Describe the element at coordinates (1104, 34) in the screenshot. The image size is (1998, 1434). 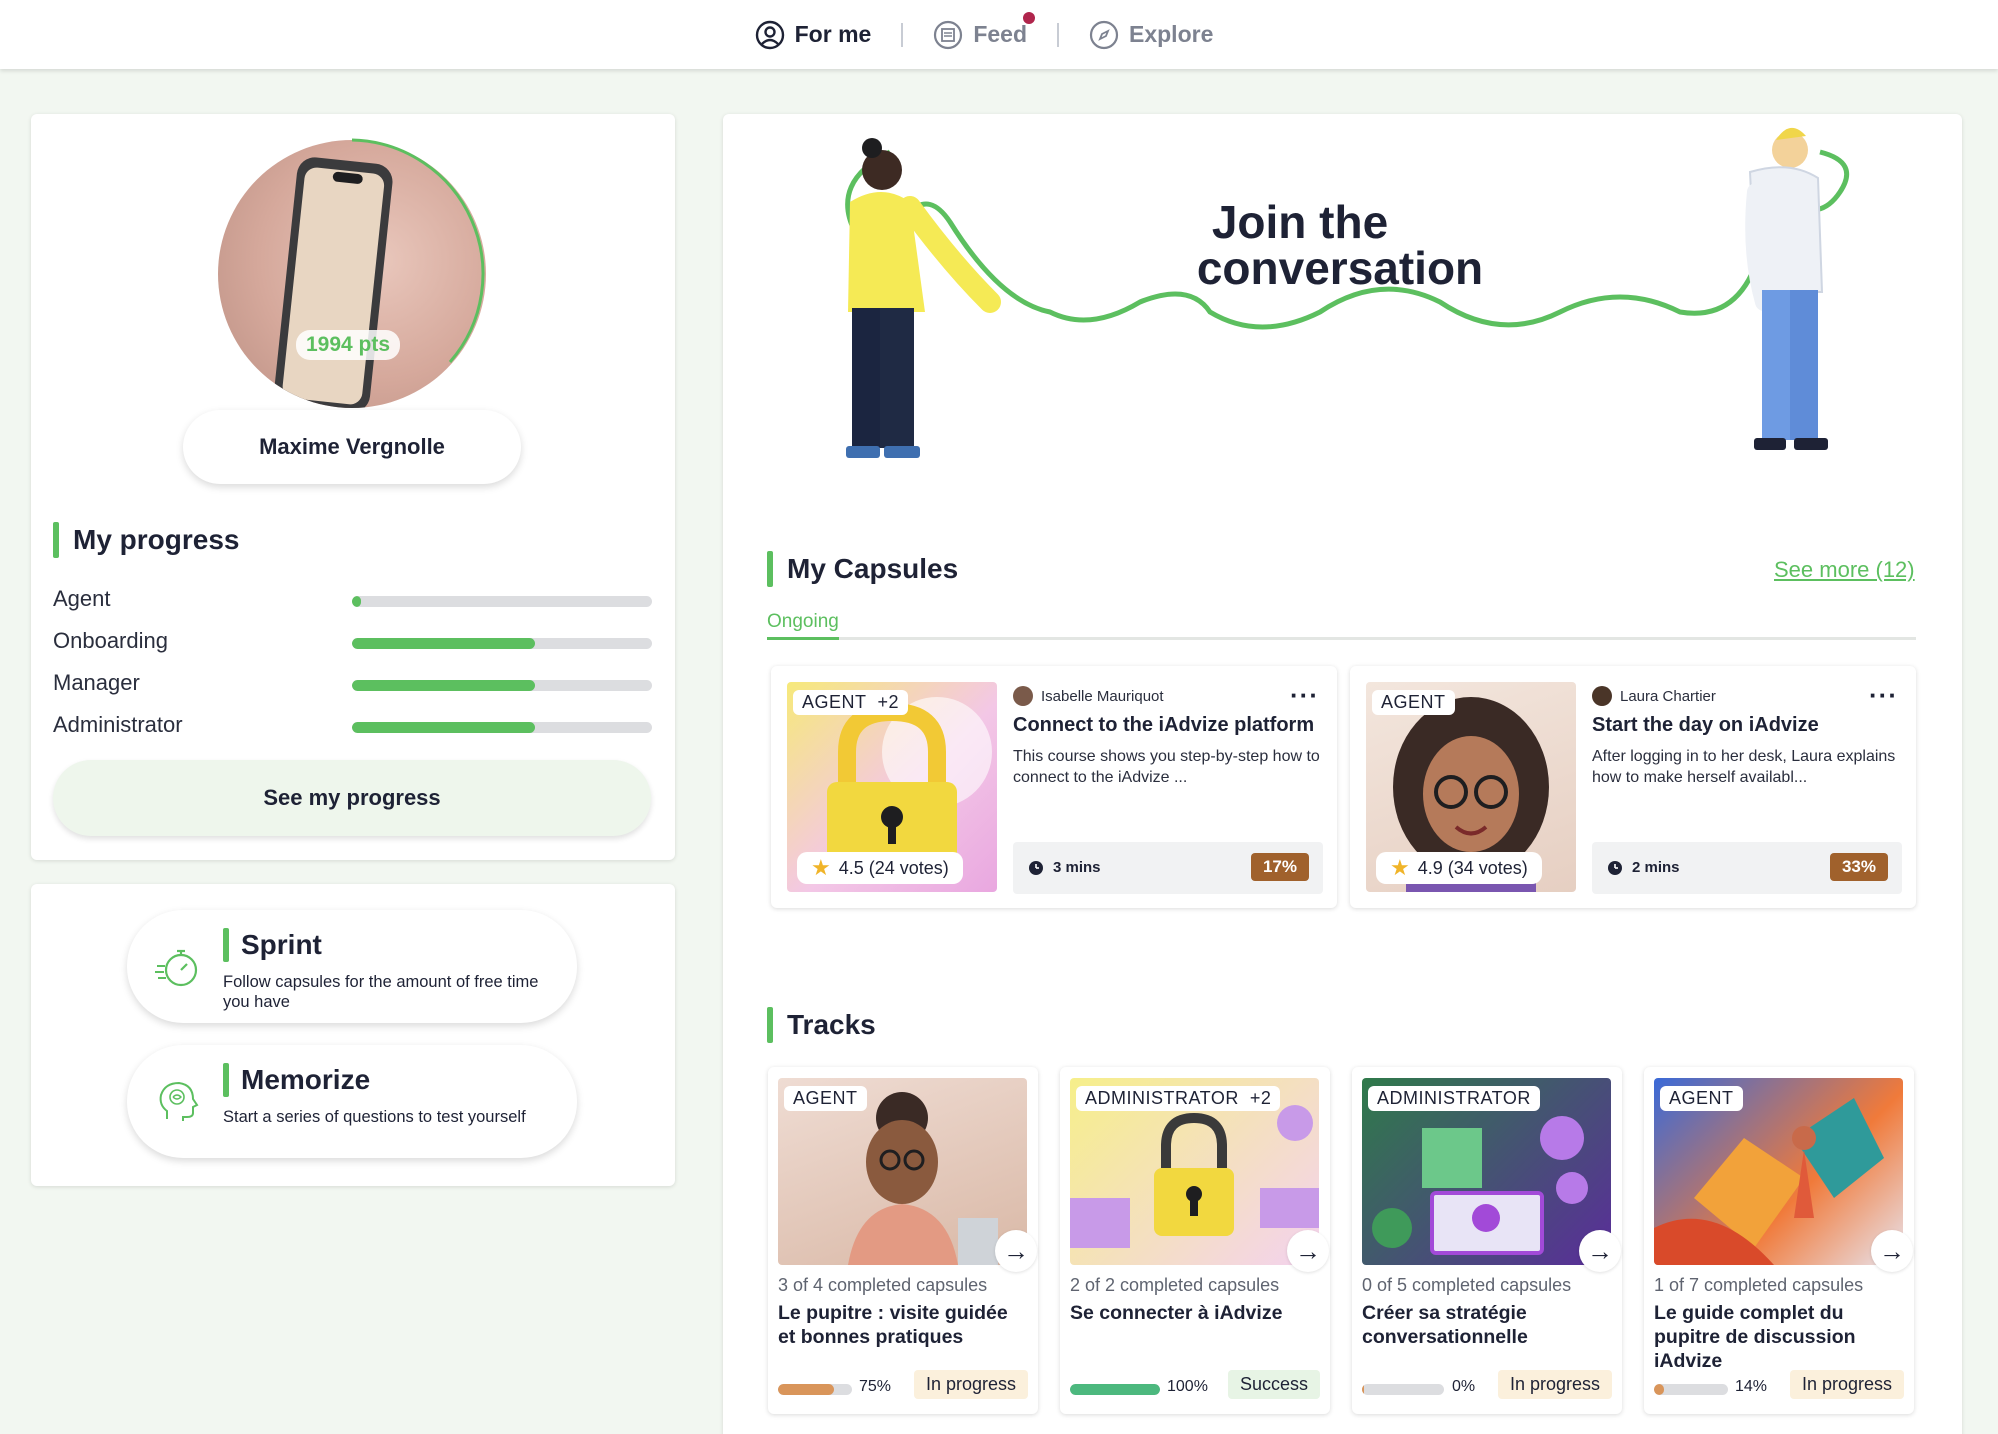
I see `compass-icon` at that location.